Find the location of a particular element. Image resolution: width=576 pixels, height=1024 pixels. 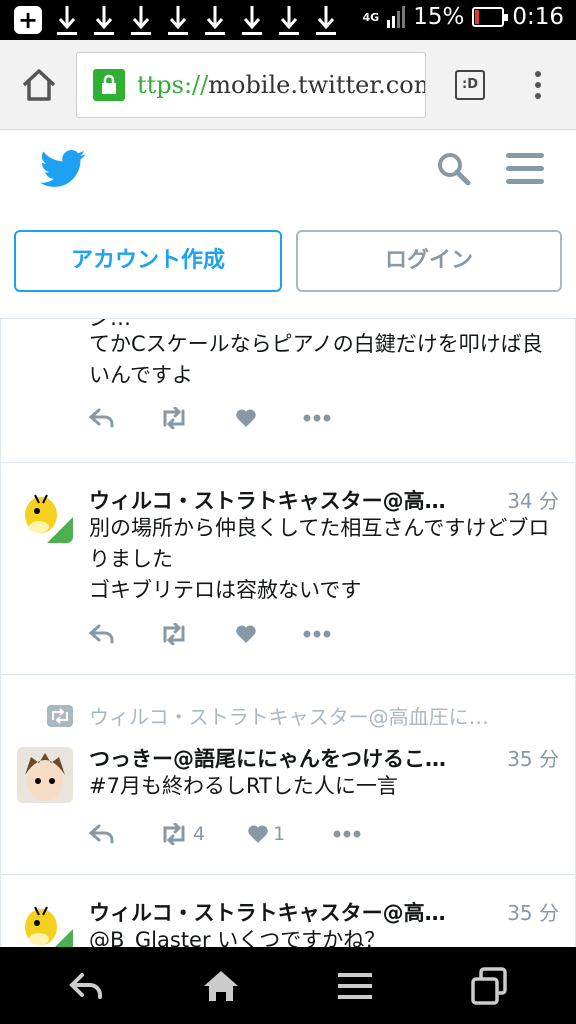

browser-toolbar: ttps://mobile.twitter.com/ :D is located at coordinates (288, 85).